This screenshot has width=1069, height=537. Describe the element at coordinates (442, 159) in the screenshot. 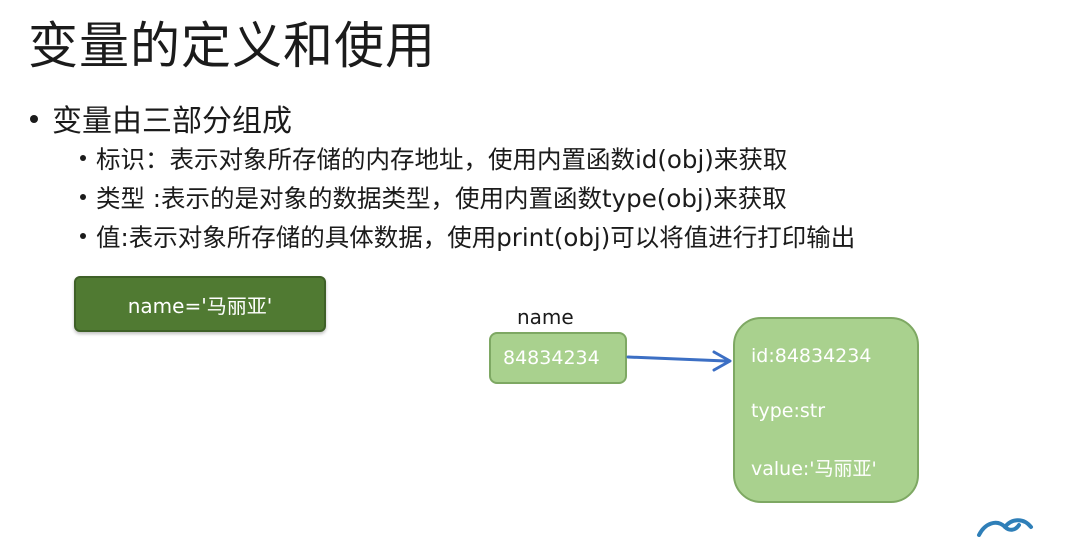

I see `sub-bullet-text: 标识：表示对象所存储的内存地址，使用内置函数id(obj)来获取` at that location.